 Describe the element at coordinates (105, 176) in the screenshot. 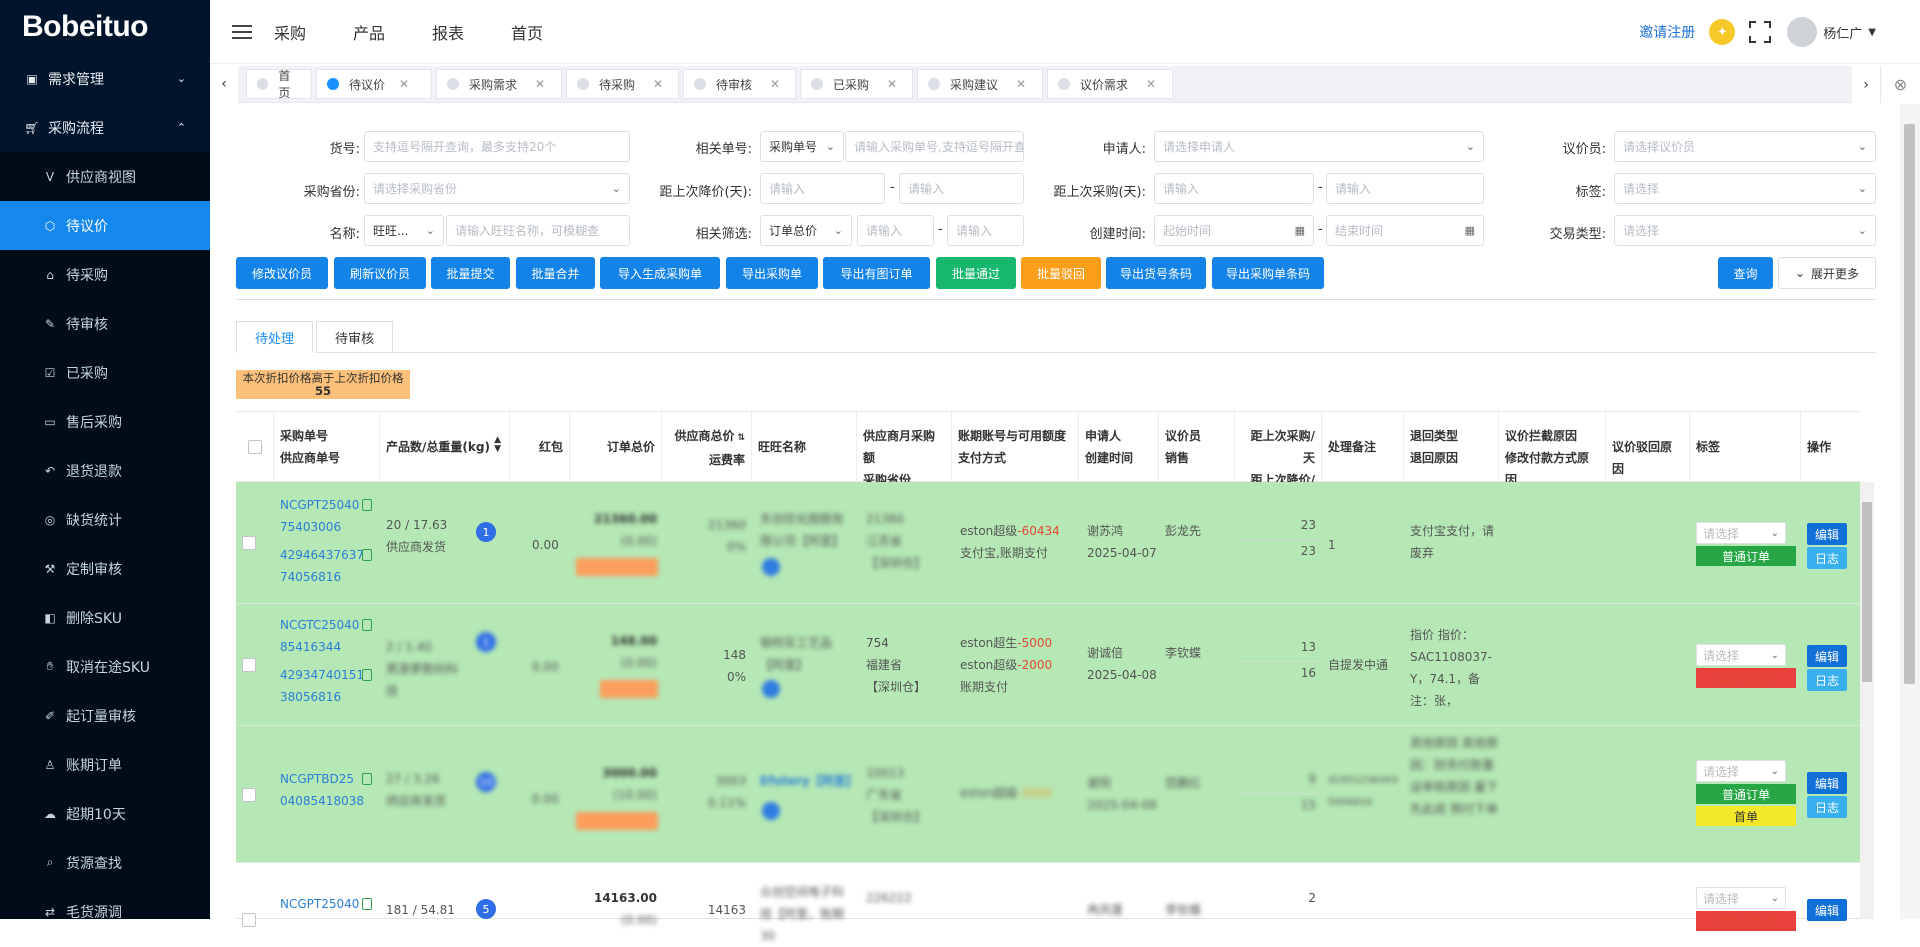

I see `sidebar-item-supplier-view: V 供应商视图` at that location.